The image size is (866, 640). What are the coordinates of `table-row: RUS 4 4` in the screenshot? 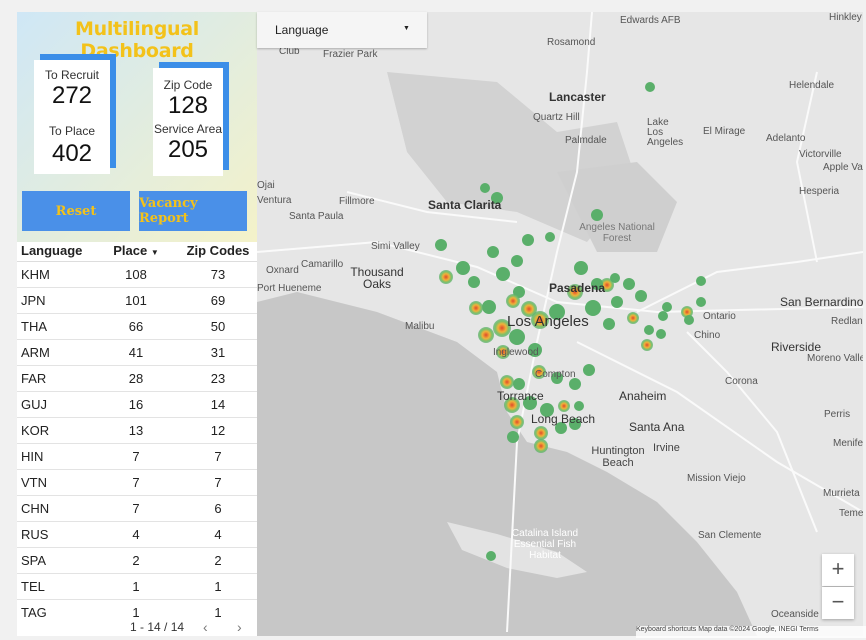 It's located at (137, 535).